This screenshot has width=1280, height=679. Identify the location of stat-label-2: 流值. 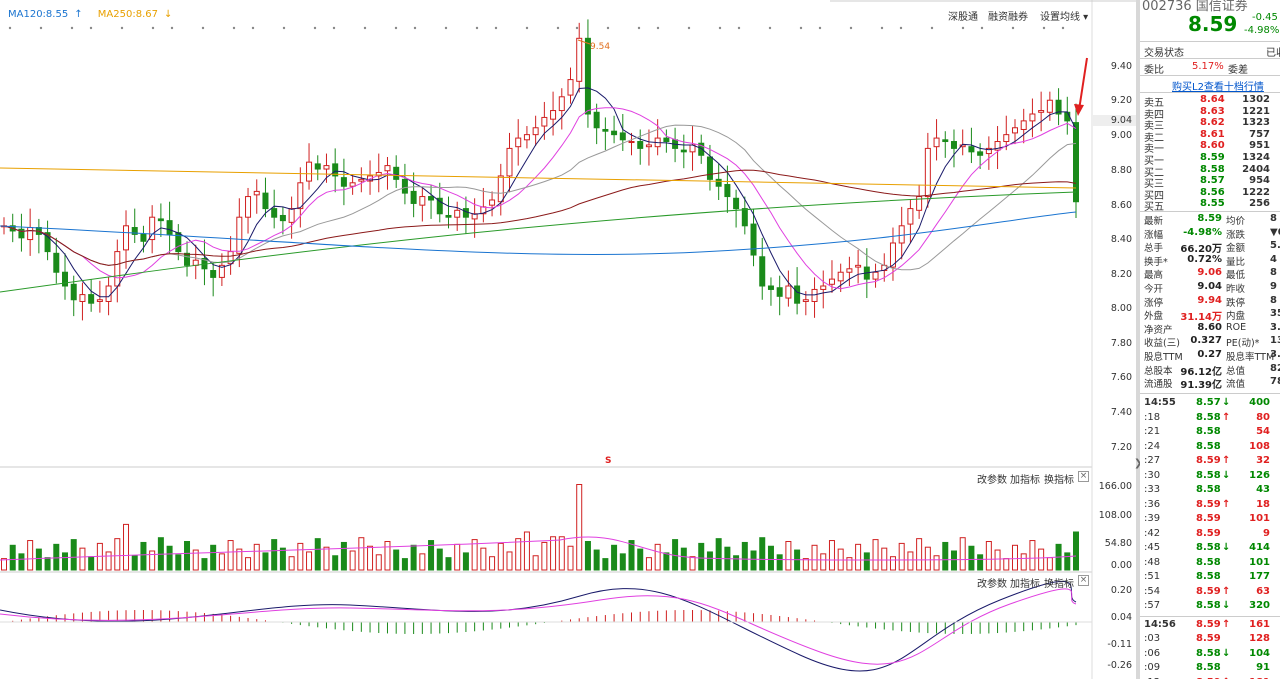
(1236, 385).